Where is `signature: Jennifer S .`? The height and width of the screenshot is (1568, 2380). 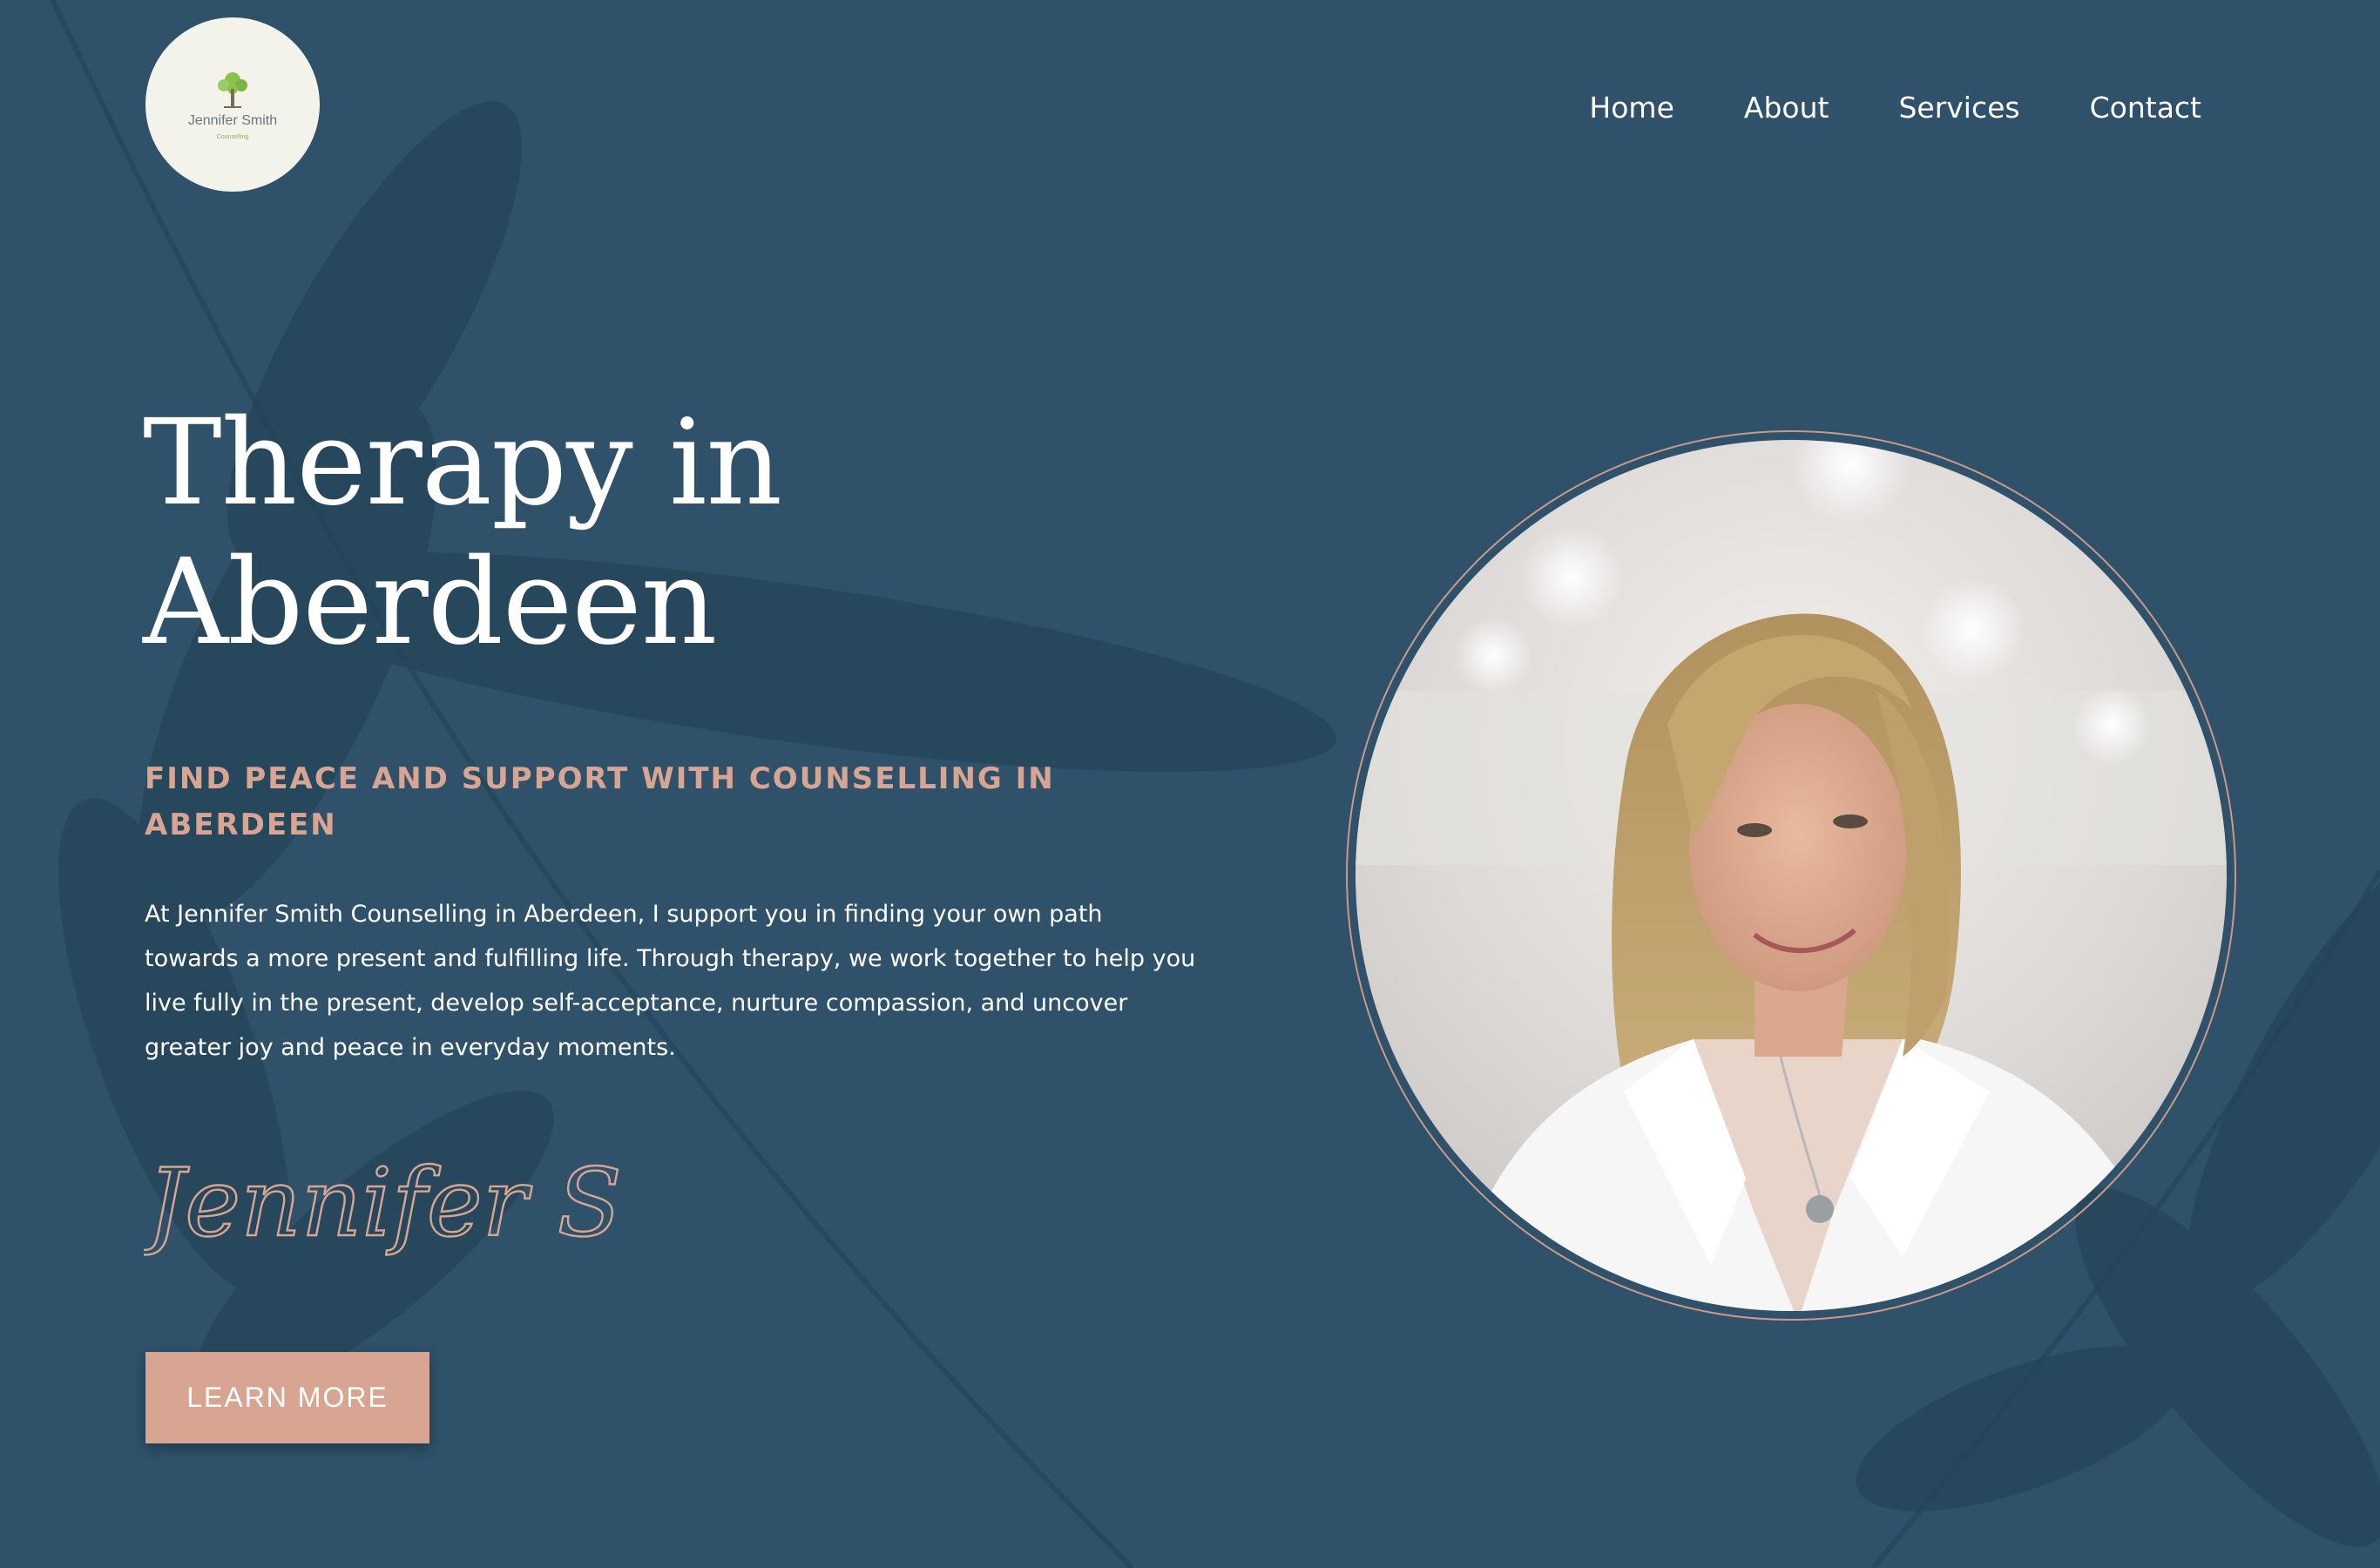 signature: Jennifer S . is located at coordinates (388, 1203).